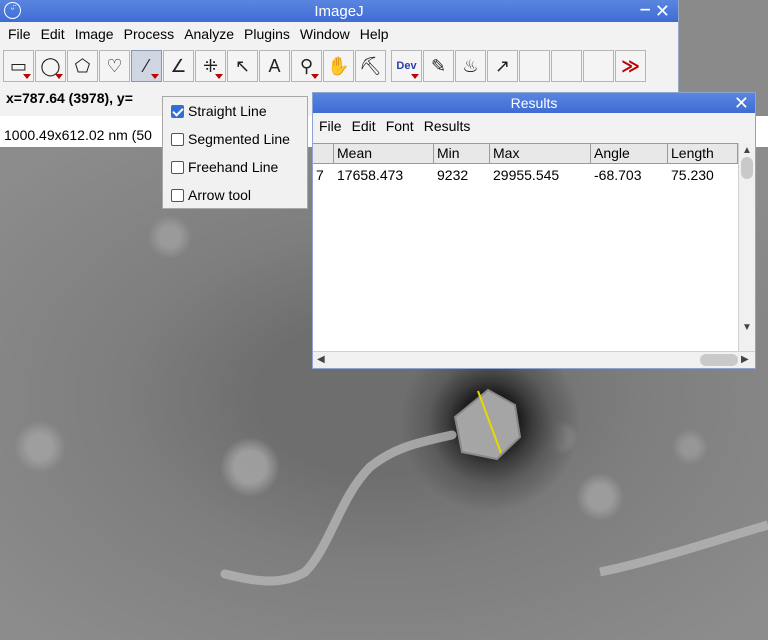 The height and width of the screenshot is (640, 768). I want to click on freehand-line-checkbox, so click(177, 167).